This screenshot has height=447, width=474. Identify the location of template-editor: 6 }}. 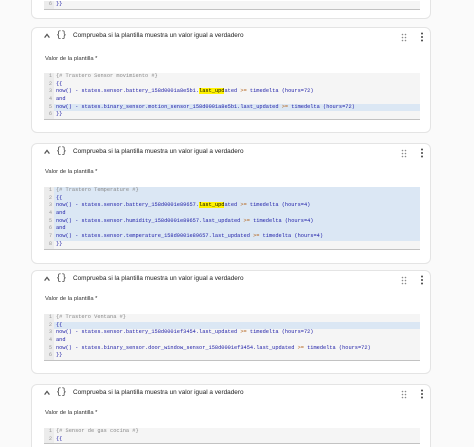
(232, 5).